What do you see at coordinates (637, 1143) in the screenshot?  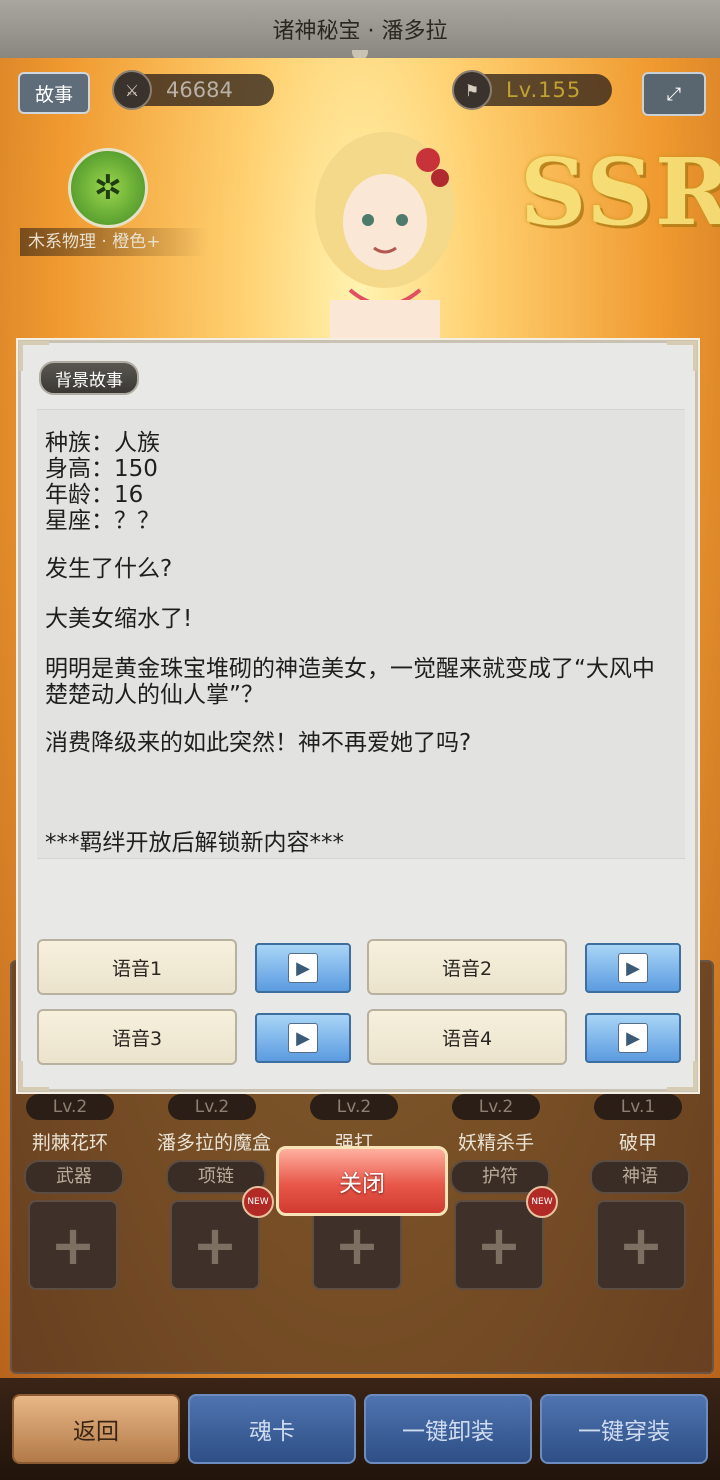 I see `slot-name: 破甲` at bounding box center [637, 1143].